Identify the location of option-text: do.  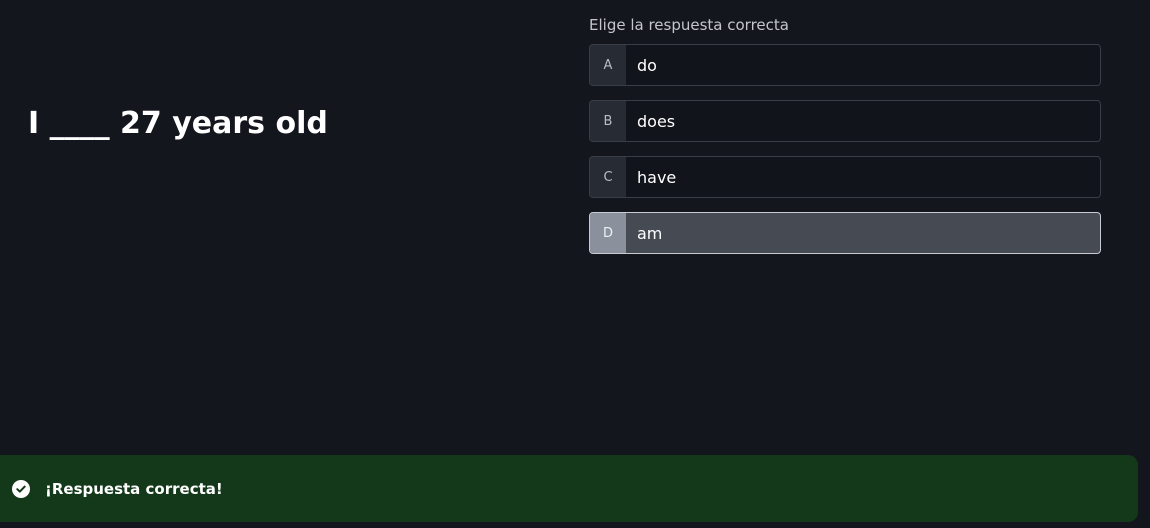
(647, 65).